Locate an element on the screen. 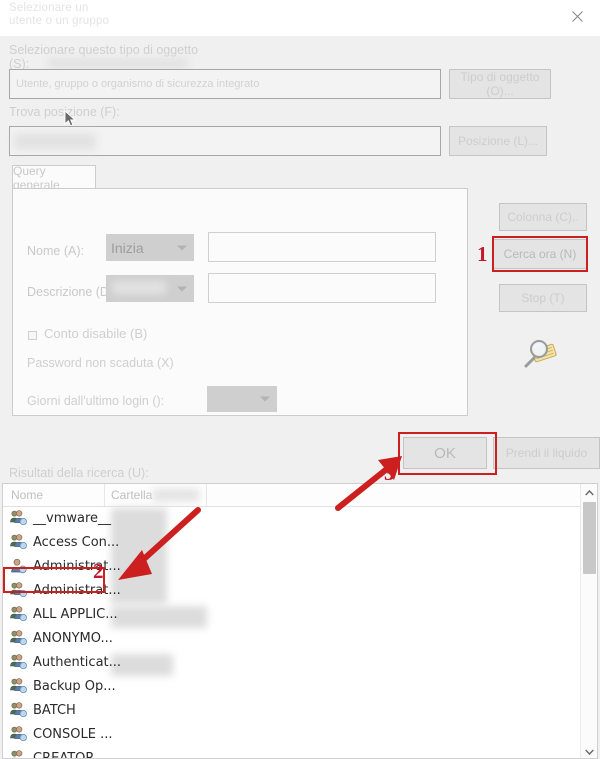 The height and width of the screenshot is (759, 600). description-value-input is located at coordinates (322, 288).